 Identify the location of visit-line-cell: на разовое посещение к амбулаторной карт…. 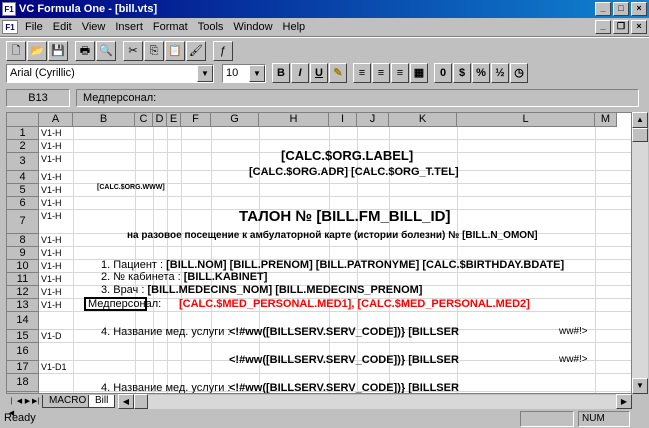
(332, 235).